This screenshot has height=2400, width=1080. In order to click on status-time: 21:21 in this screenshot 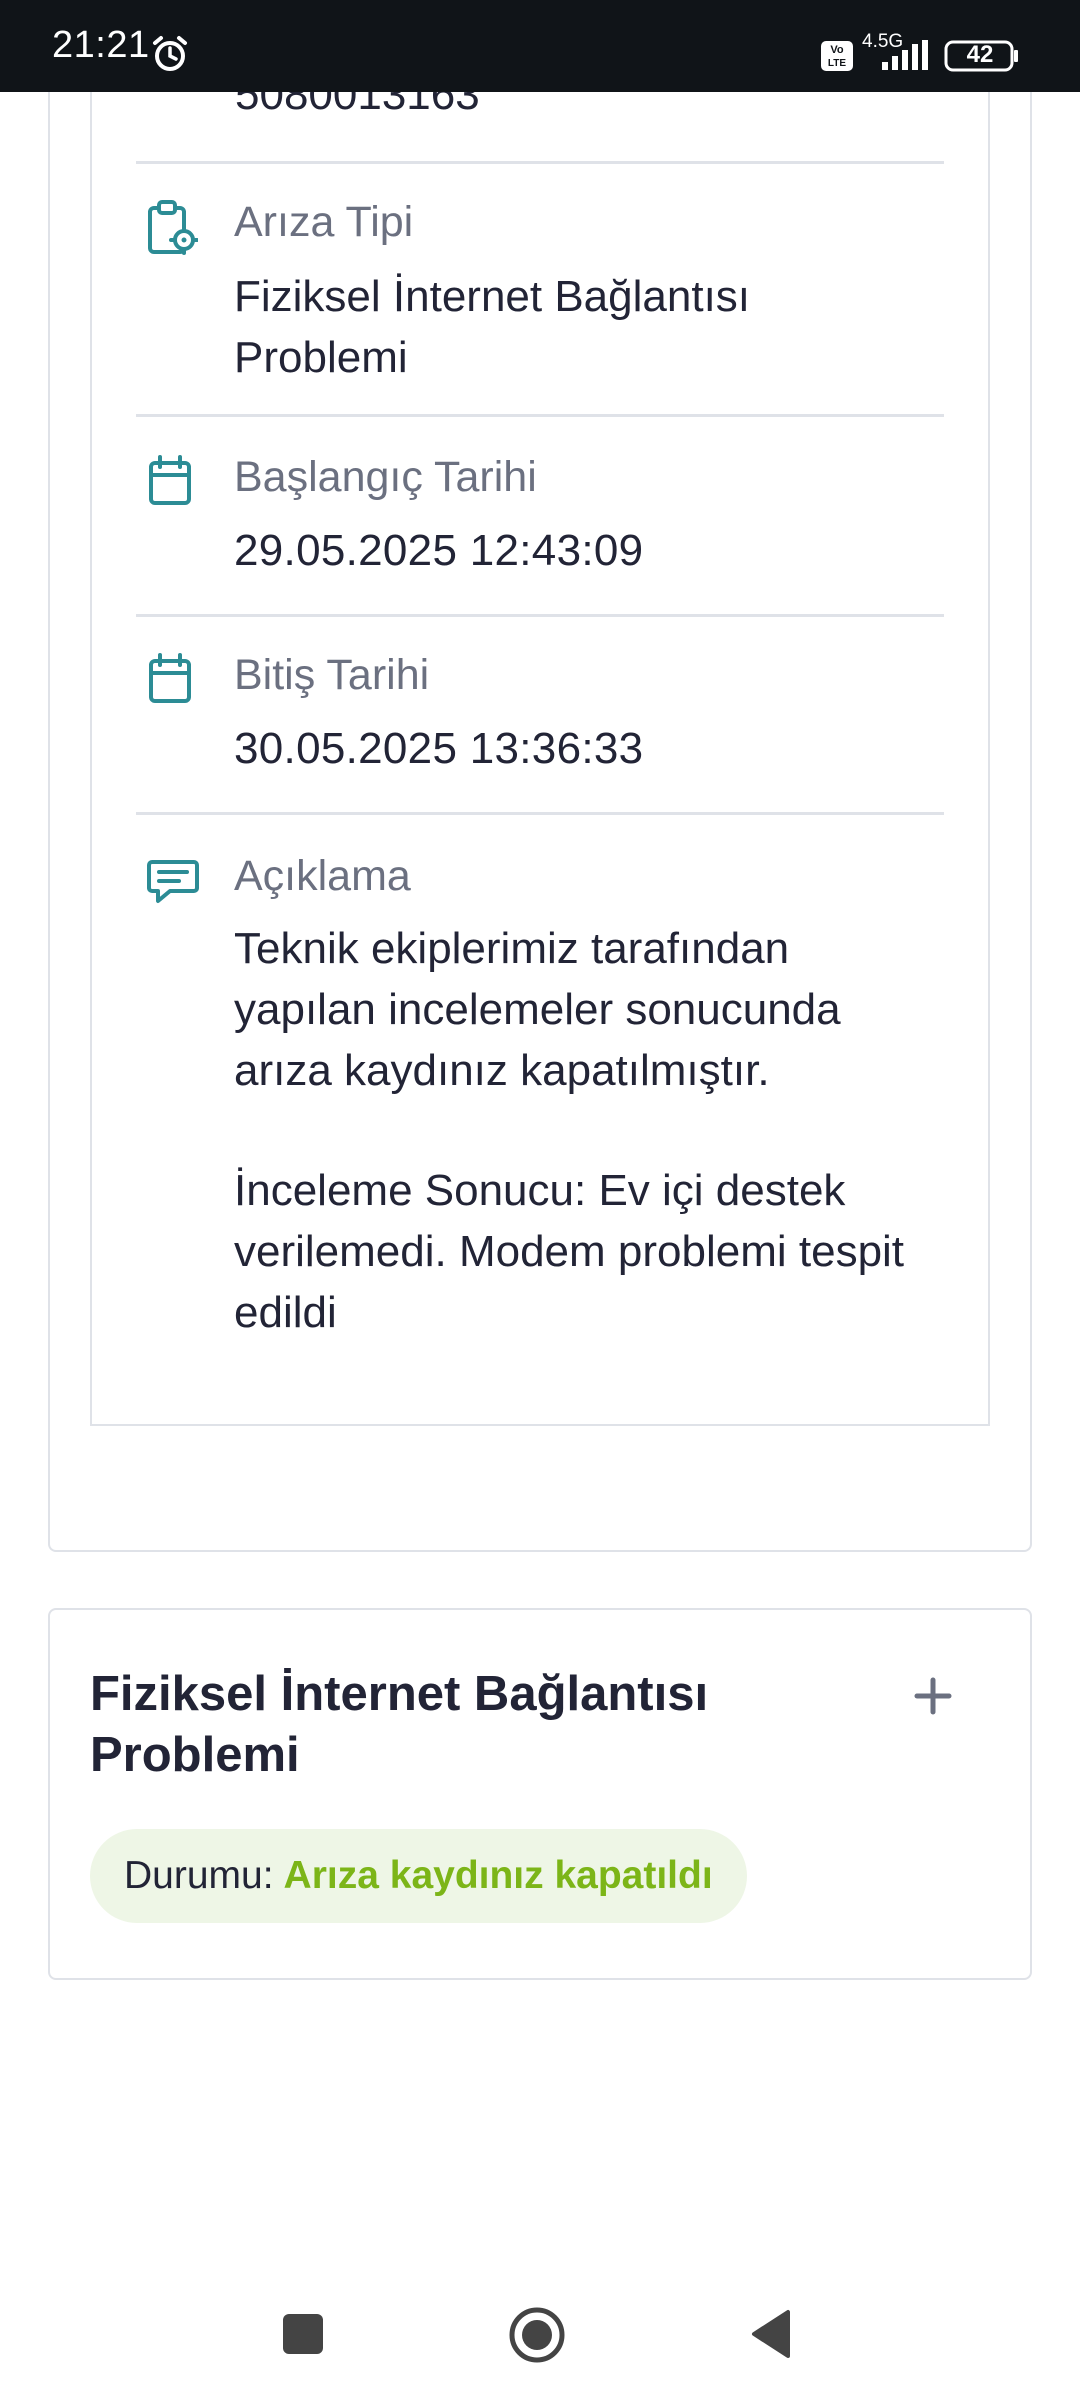, I will do `click(101, 45)`.